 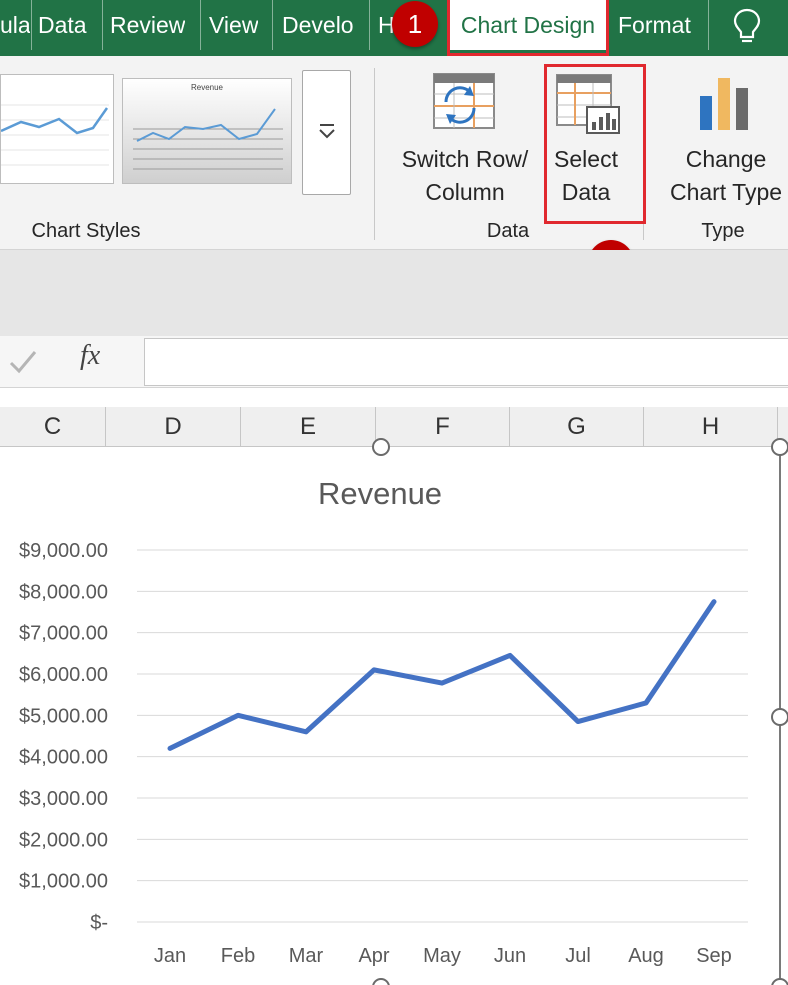 What do you see at coordinates (86, 231) in the screenshot?
I see `chart-styles-group-label: Chart Styles` at bounding box center [86, 231].